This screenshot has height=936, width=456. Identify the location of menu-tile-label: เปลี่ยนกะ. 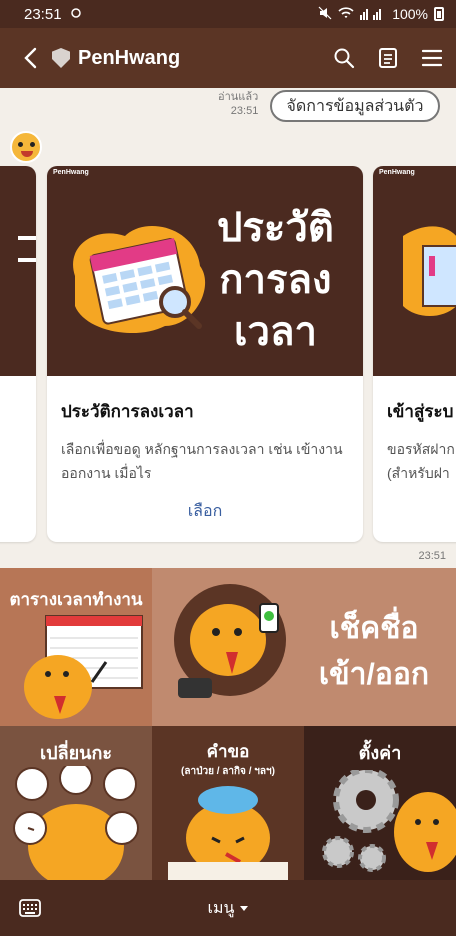
(76, 753).